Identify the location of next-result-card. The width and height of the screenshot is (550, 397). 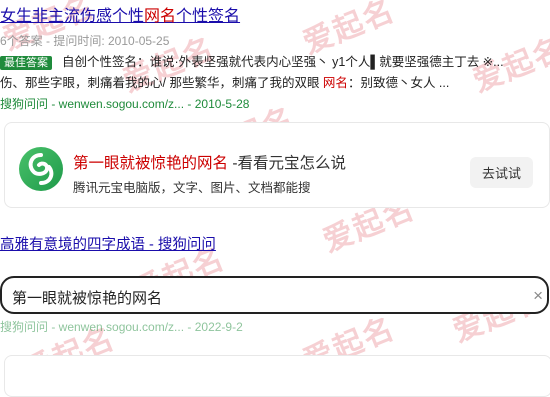
(277, 376).